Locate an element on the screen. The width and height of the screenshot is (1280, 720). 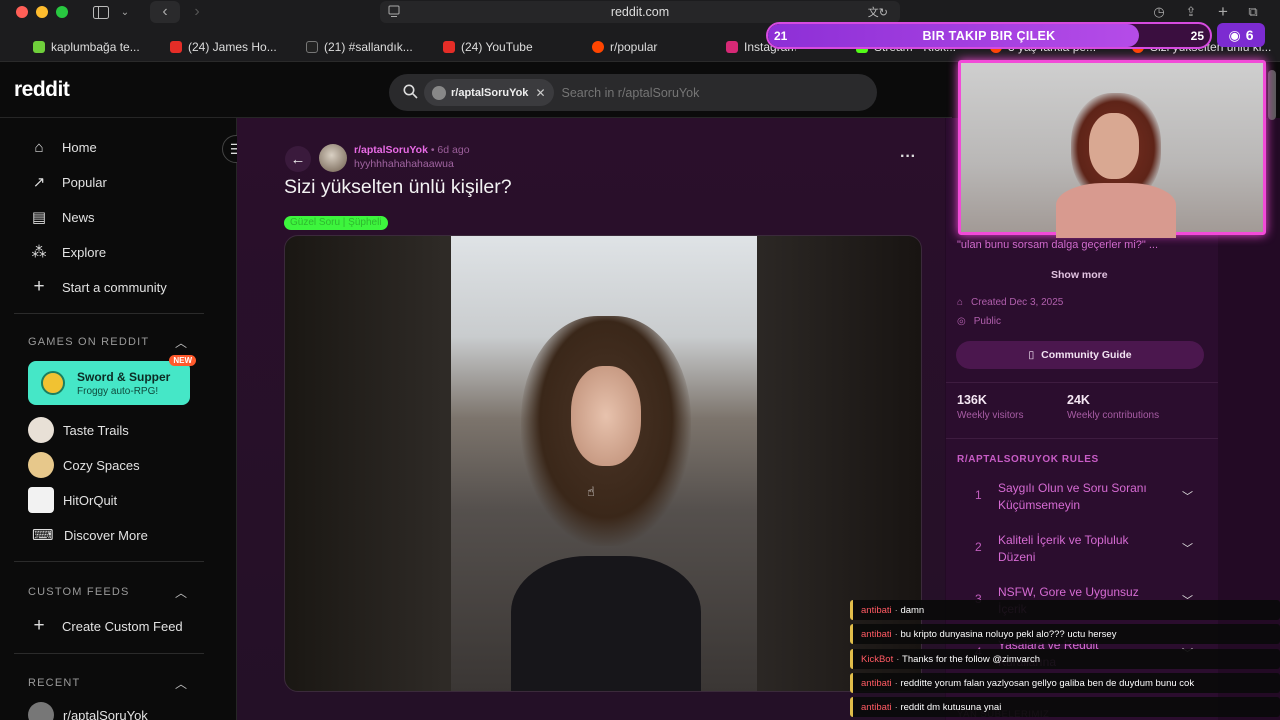
community-guide-label: Community Guide is located at coordinates (1086, 355).